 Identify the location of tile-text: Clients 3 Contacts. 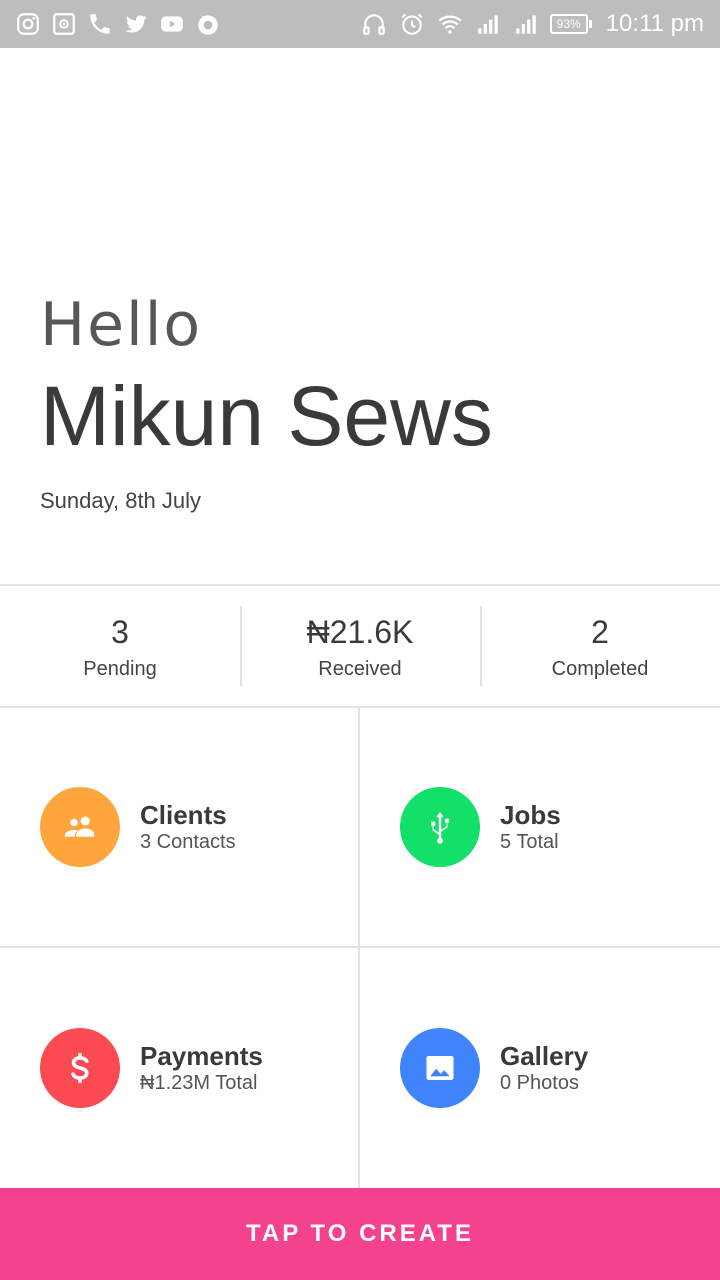
(188, 827).